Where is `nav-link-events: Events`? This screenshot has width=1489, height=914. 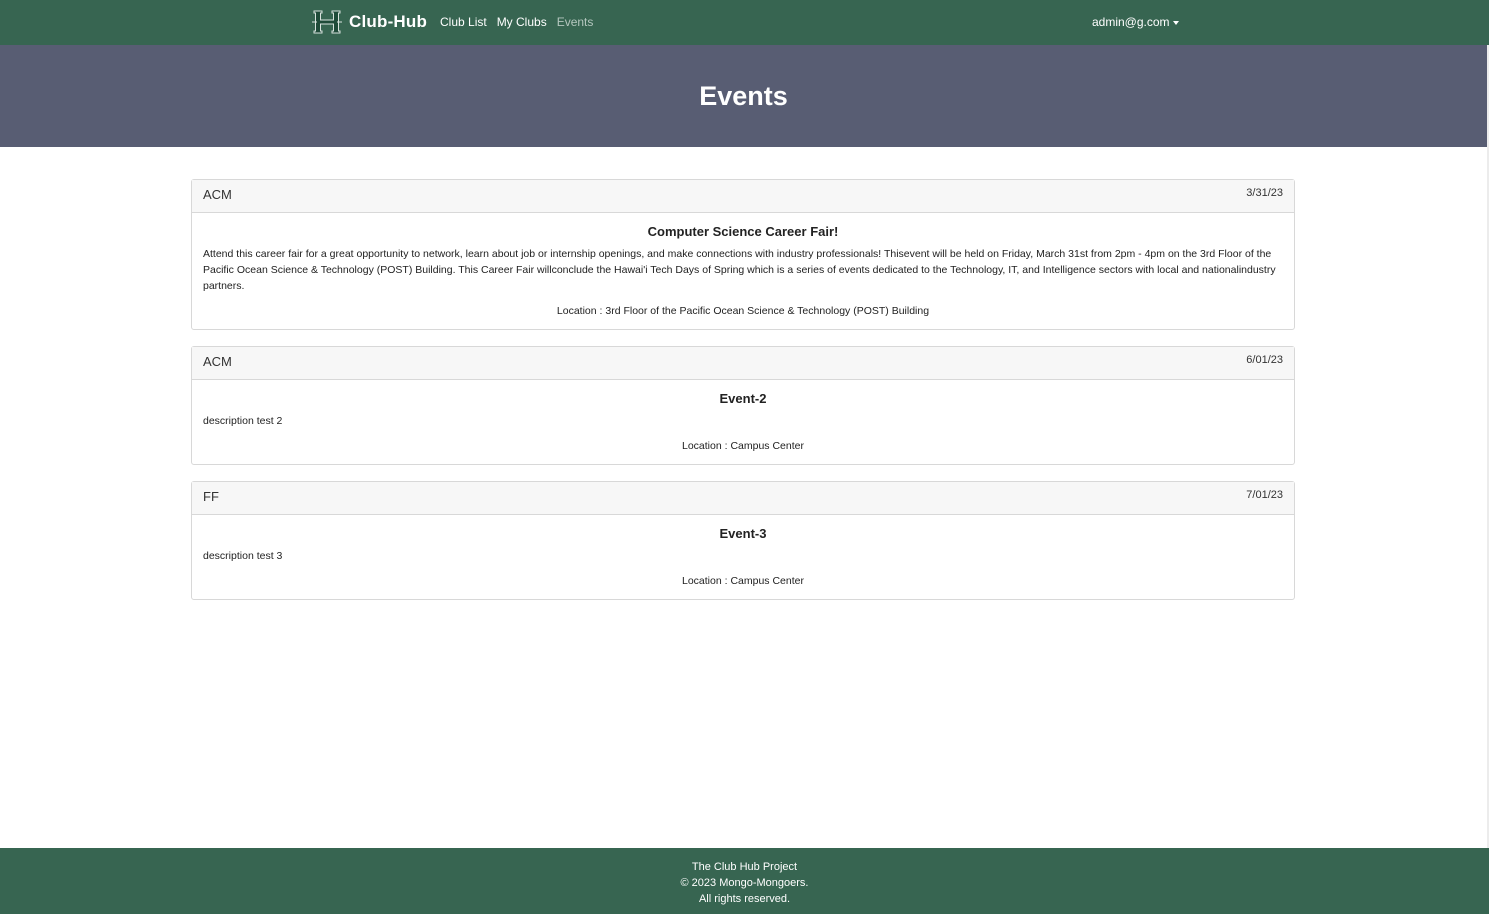 nav-link-events: Events is located at coordinates (575, 22).